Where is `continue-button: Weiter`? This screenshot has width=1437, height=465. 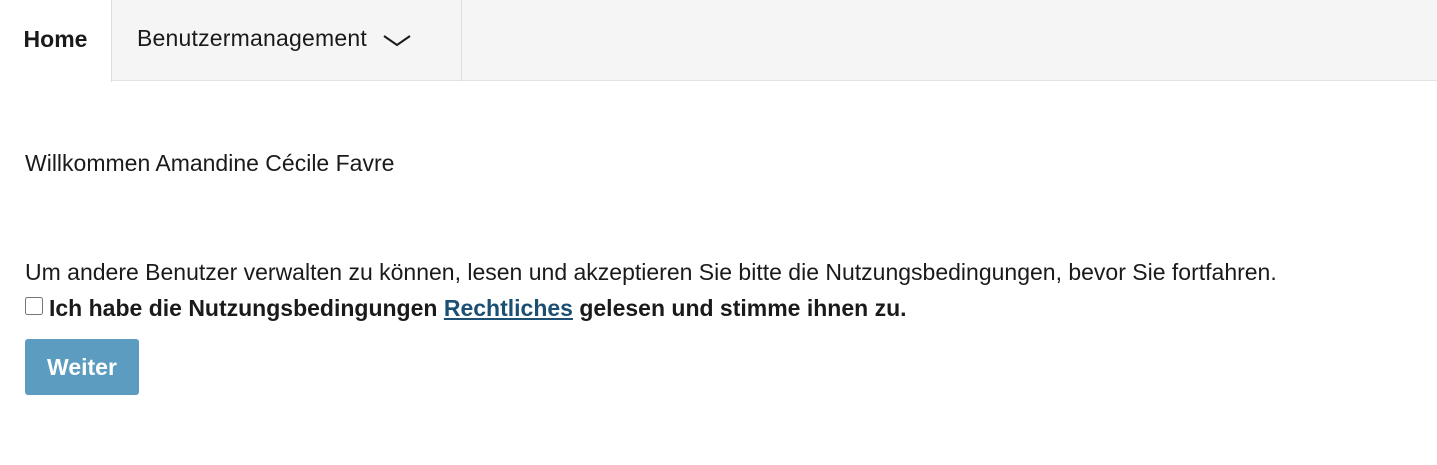 continue-button: Weiter is located at coordinates (82, 367).